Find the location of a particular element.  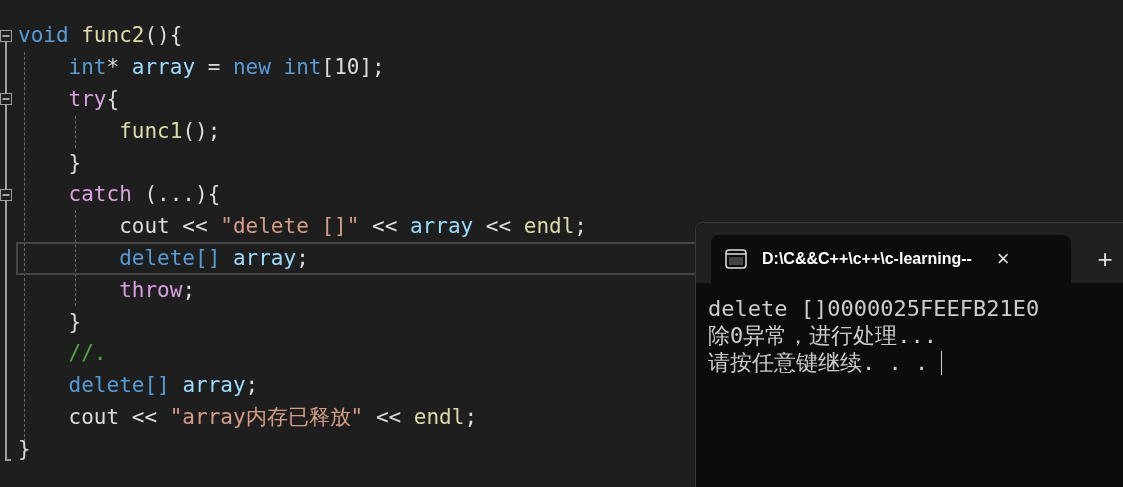

tab-title: D:\C&&C++\c++\c-learning-- is located at coordinates (867, 259).